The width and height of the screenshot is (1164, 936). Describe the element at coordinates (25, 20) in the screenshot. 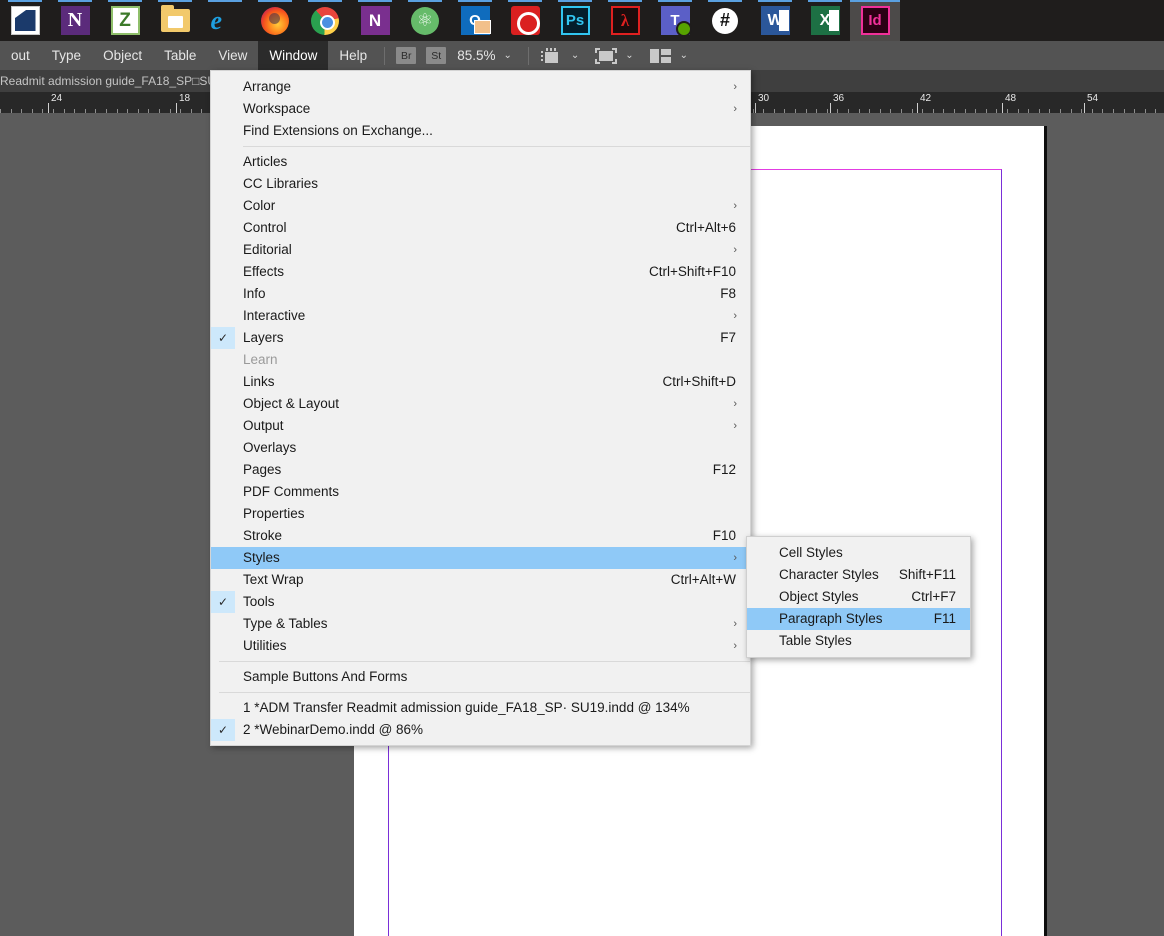

I see `wavefront-app-taskbar-button` at that location.